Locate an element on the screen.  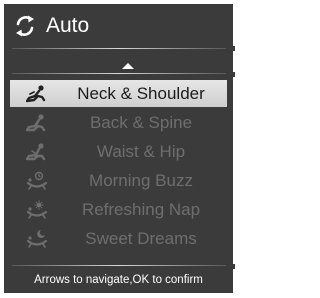
morning-buzz-icon is located at coordinates (37, 180).